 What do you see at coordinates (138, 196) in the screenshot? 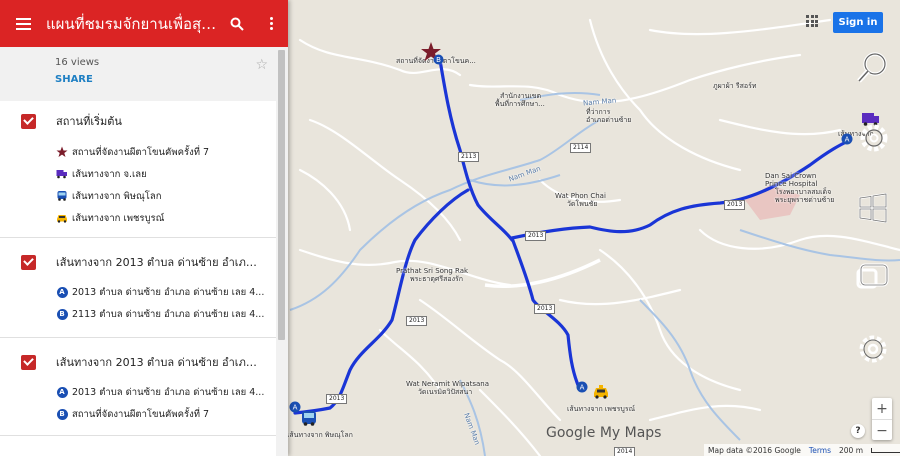
I see `list-item: เส้นทางจาก พิษณุโลก` at bounding box center [138, 196].